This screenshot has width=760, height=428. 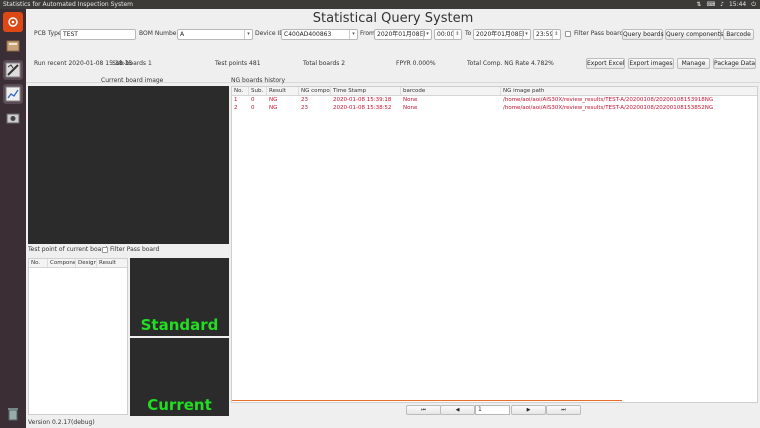 What do you see at coordinates (722, 4) in the screenshot?
I see `volume-icon: ♪` at bounding box center [722, 4].